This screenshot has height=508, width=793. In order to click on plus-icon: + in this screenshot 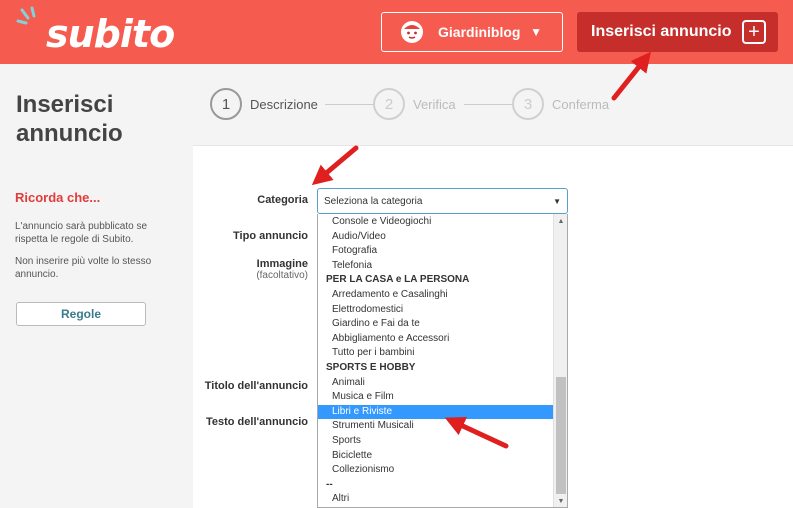, I will do `click(754, 32)`.